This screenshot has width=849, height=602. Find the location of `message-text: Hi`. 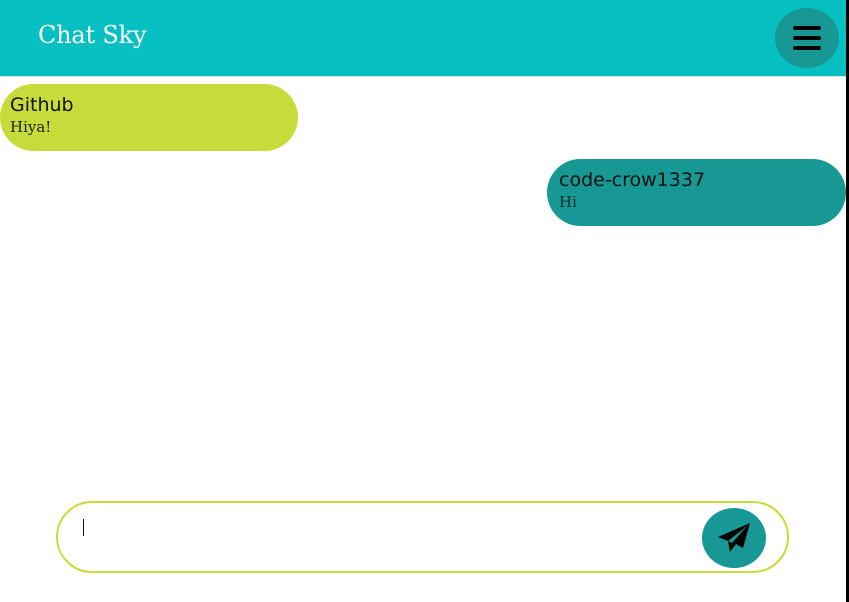

message-text: Hi is located at coordinates (568, 202).